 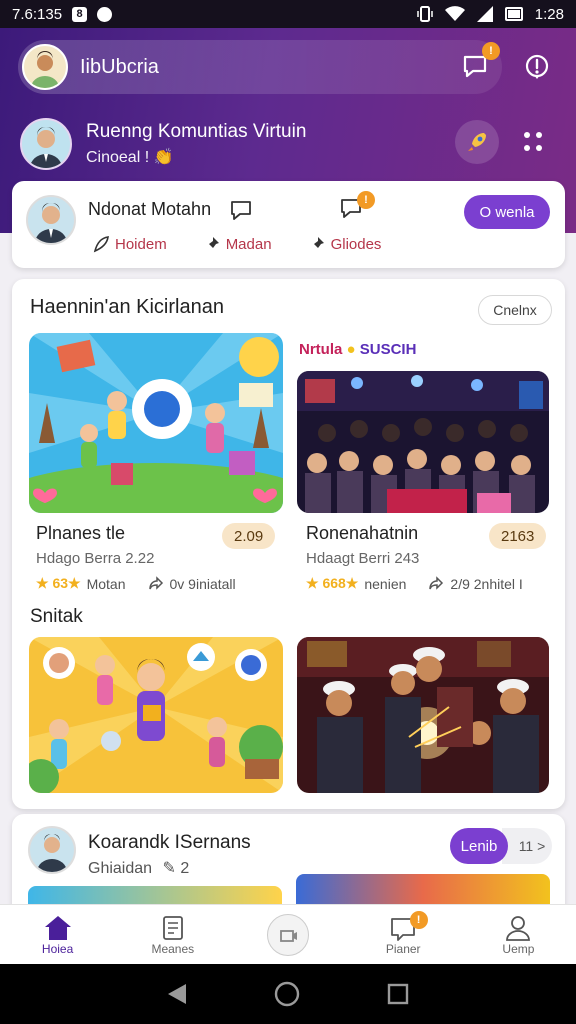 I want to click on rocket-icon, so click(x=477, y=142).